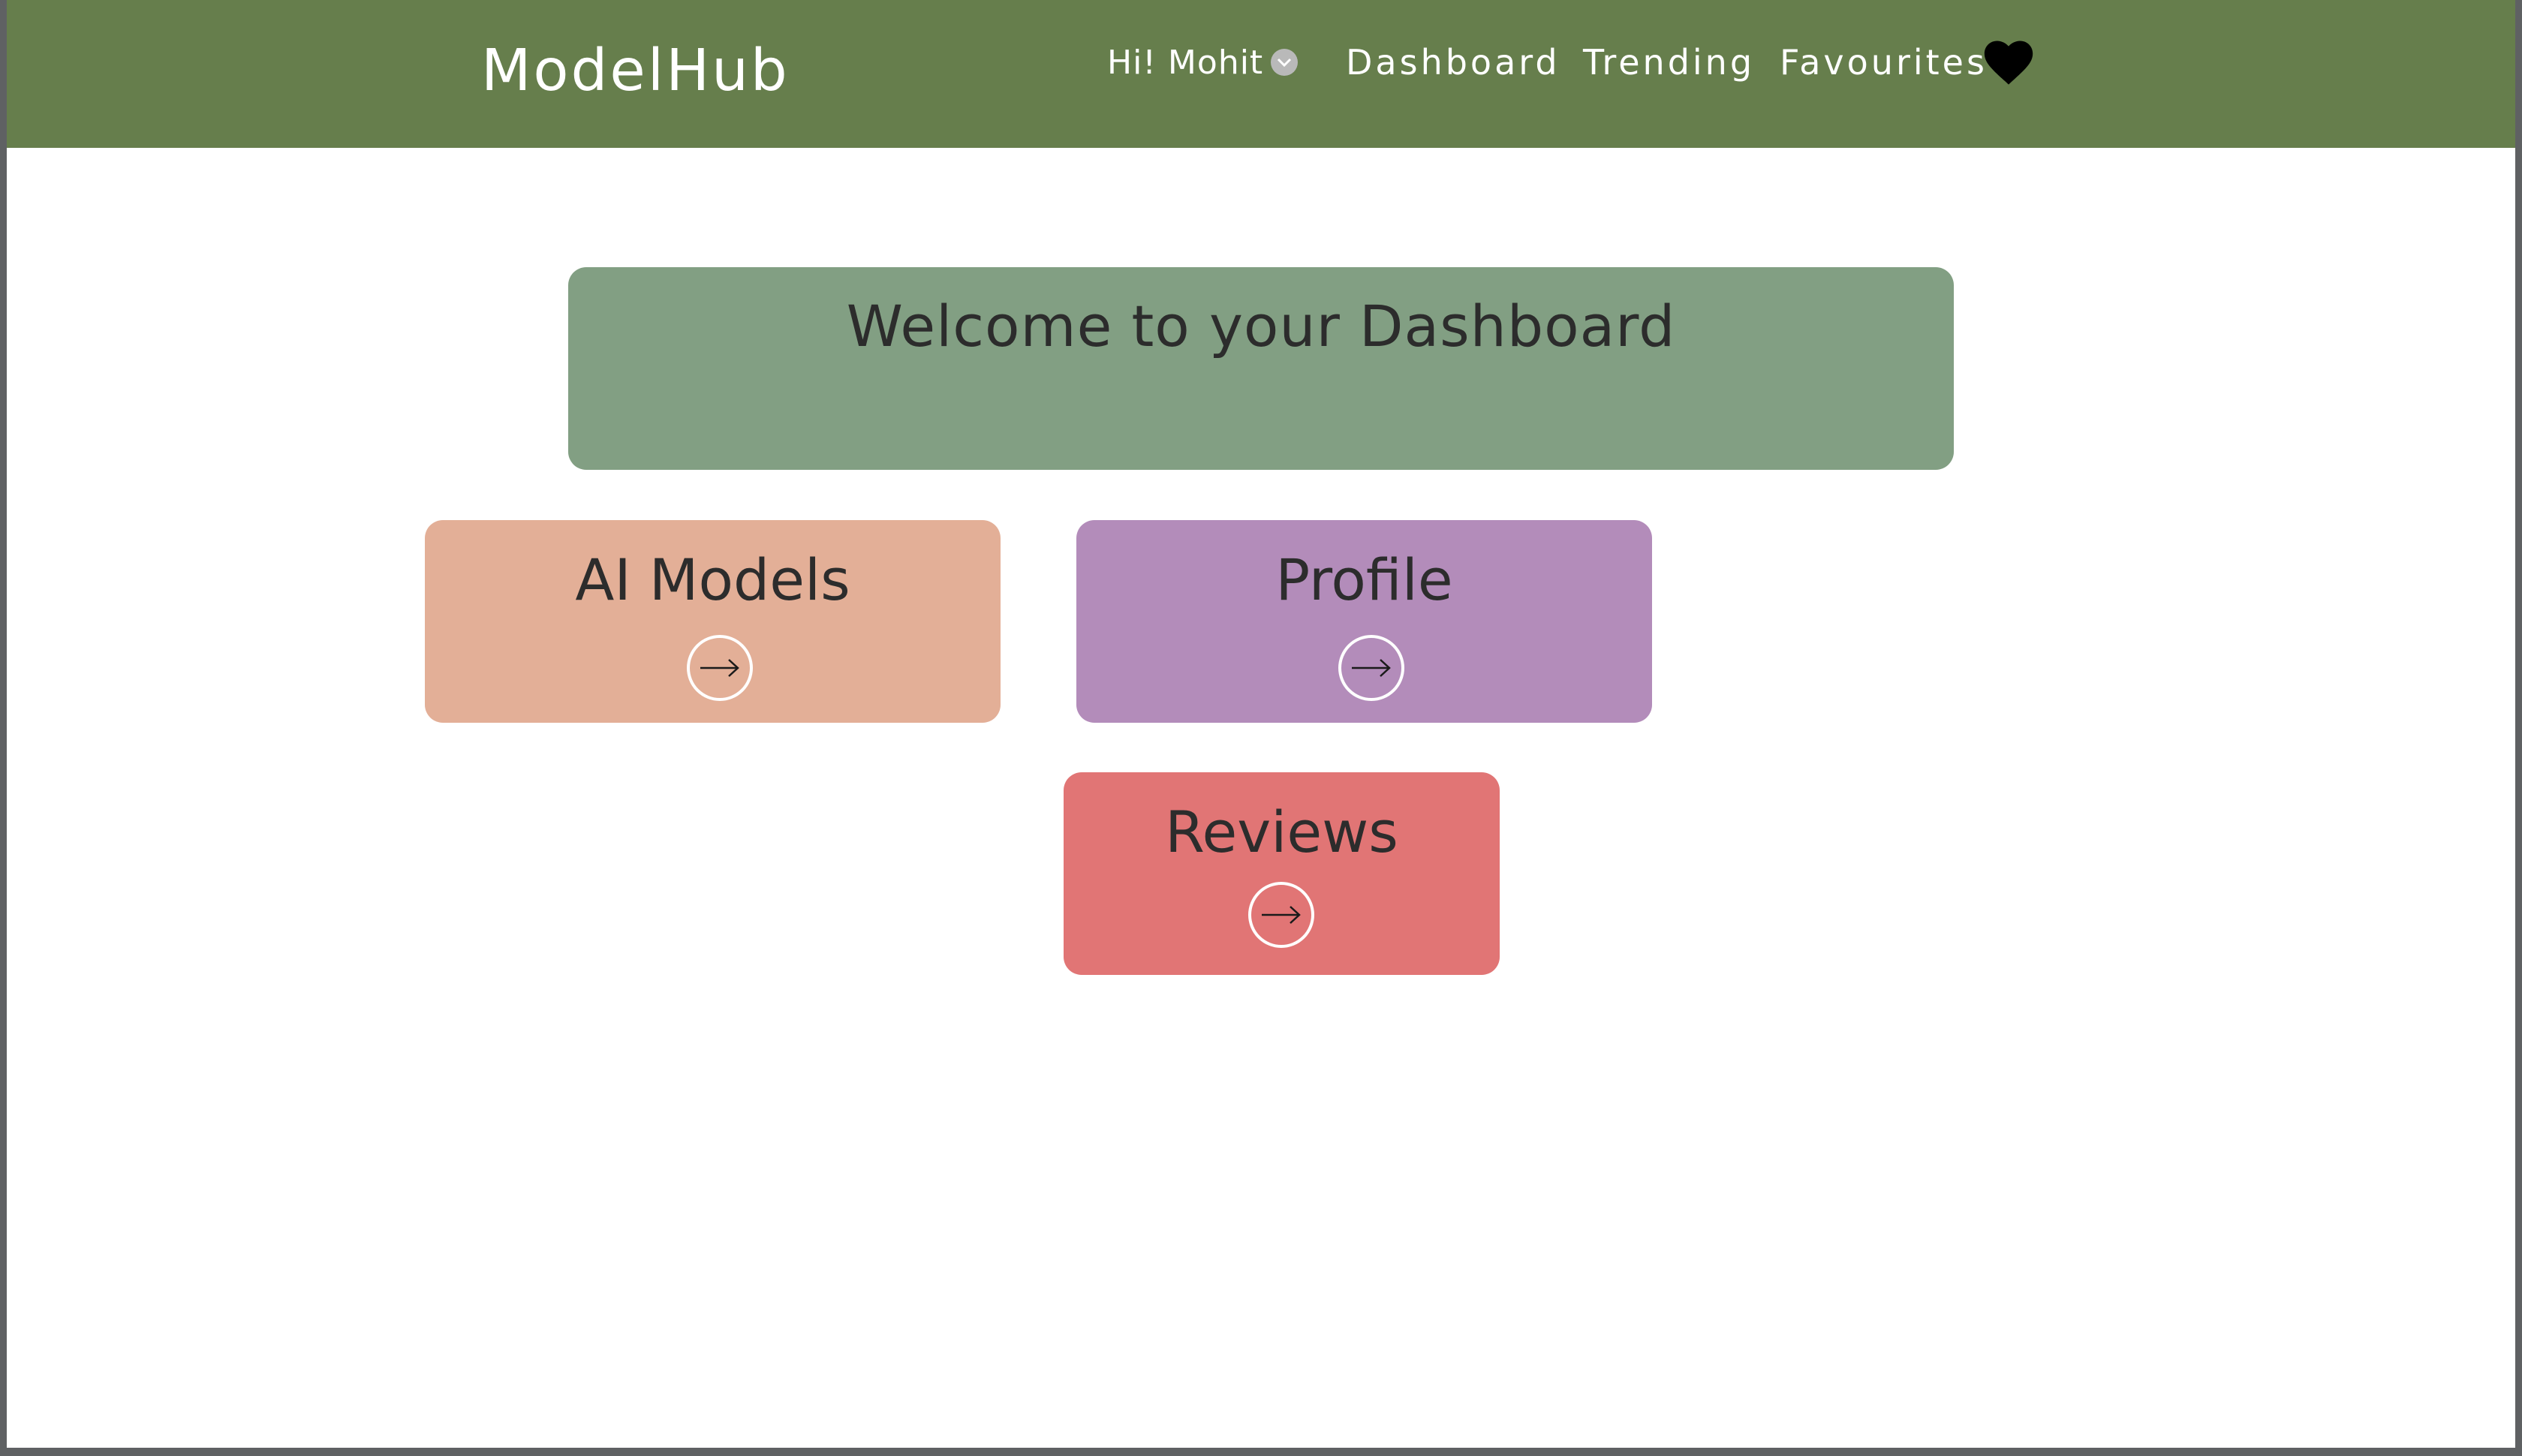 Image resolution: width=2522 pixels, height=1456 pixels. Describe the element at coordinates (1261, 326) in the screenshot. I see `welcome-title: Welcome to your Dashboard` at that location.